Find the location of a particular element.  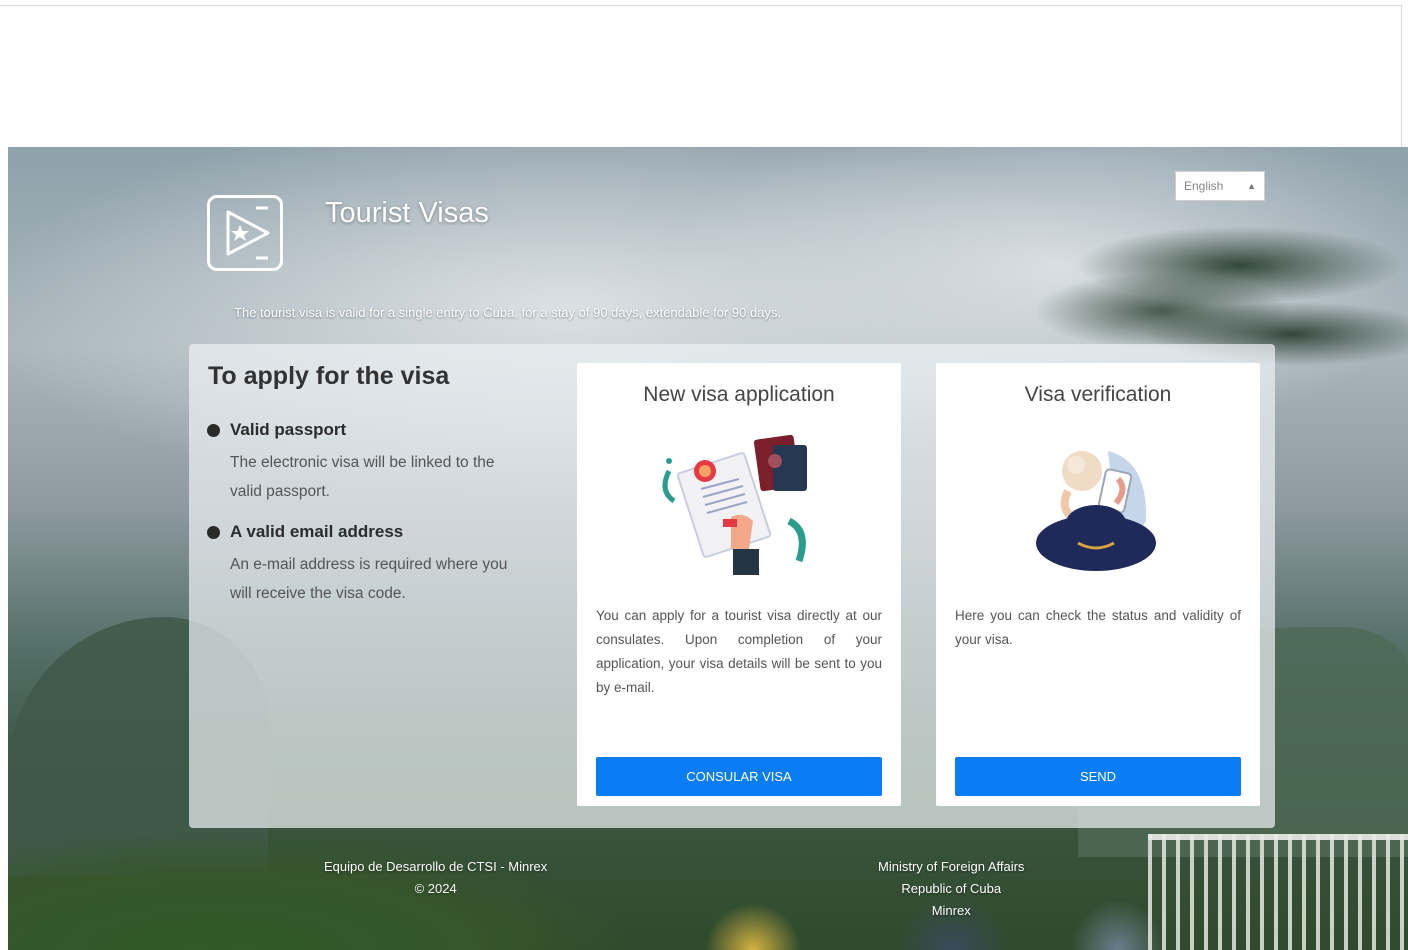

requirements-title: To apply for the visa is located at coordinates (329, 376).